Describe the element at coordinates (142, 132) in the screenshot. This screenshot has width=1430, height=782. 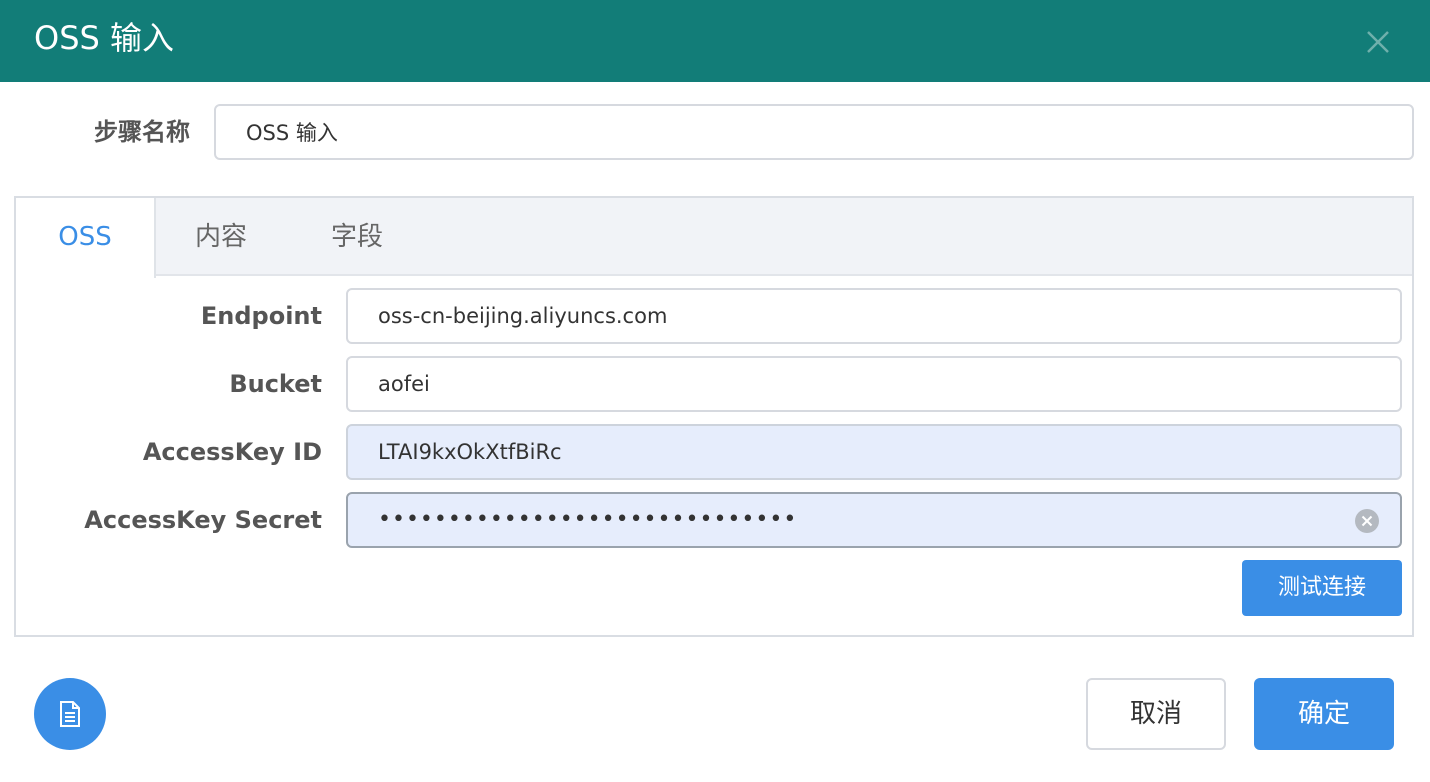
I see `step-name-label: 步骤名称` at that location.